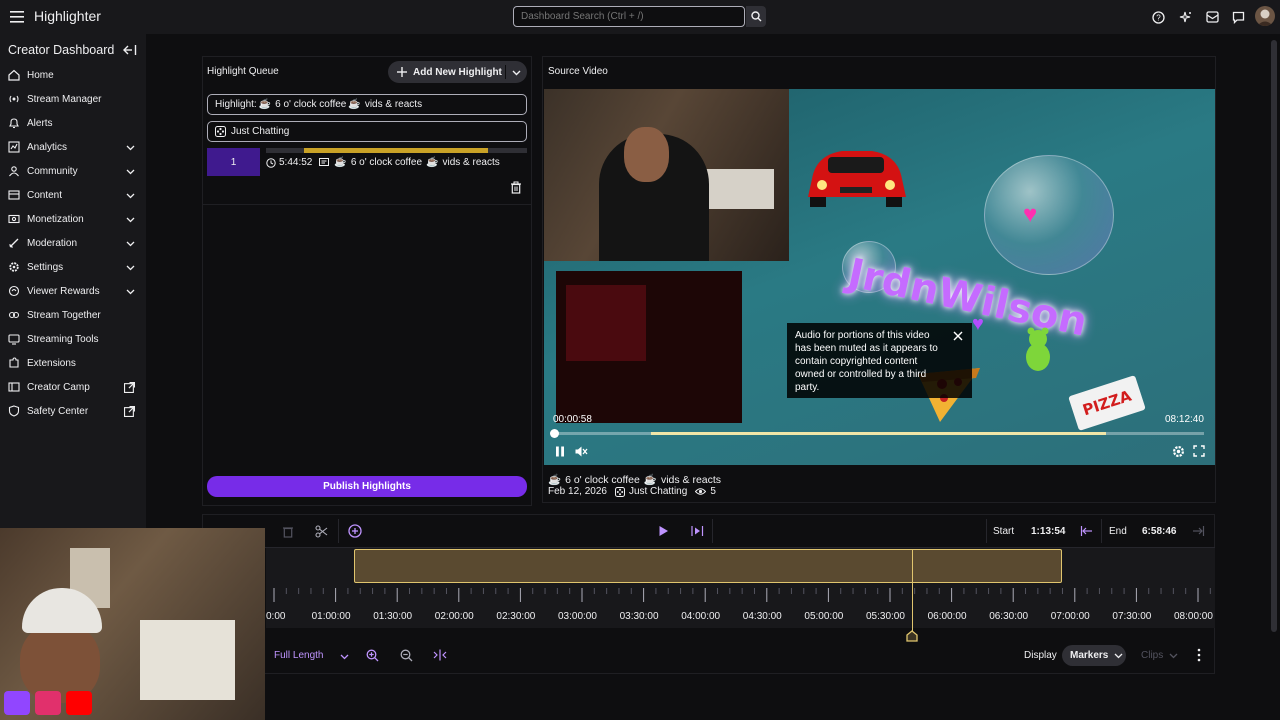  Describe the element at coordinates (912, 636) in the screenshot. I see `playhead-marker-icon` at that location.